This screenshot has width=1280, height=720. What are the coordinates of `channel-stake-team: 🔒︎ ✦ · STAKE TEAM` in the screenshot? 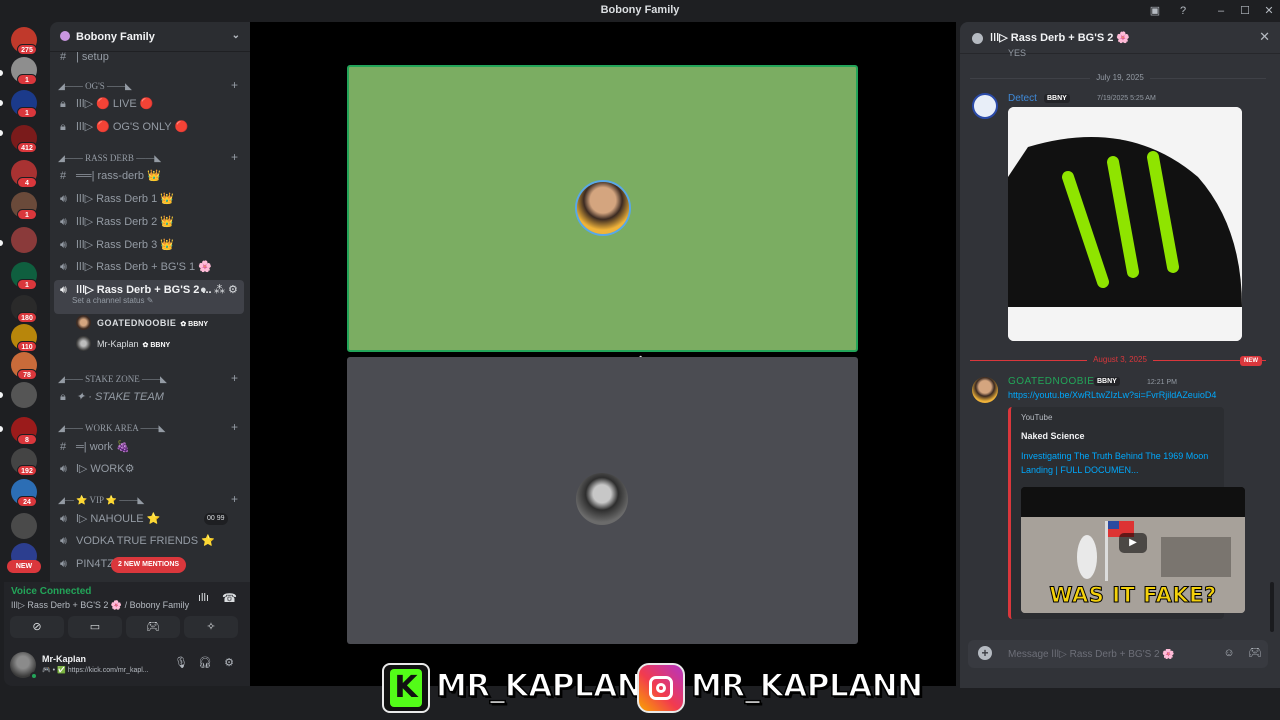 It's located at (149, 397).